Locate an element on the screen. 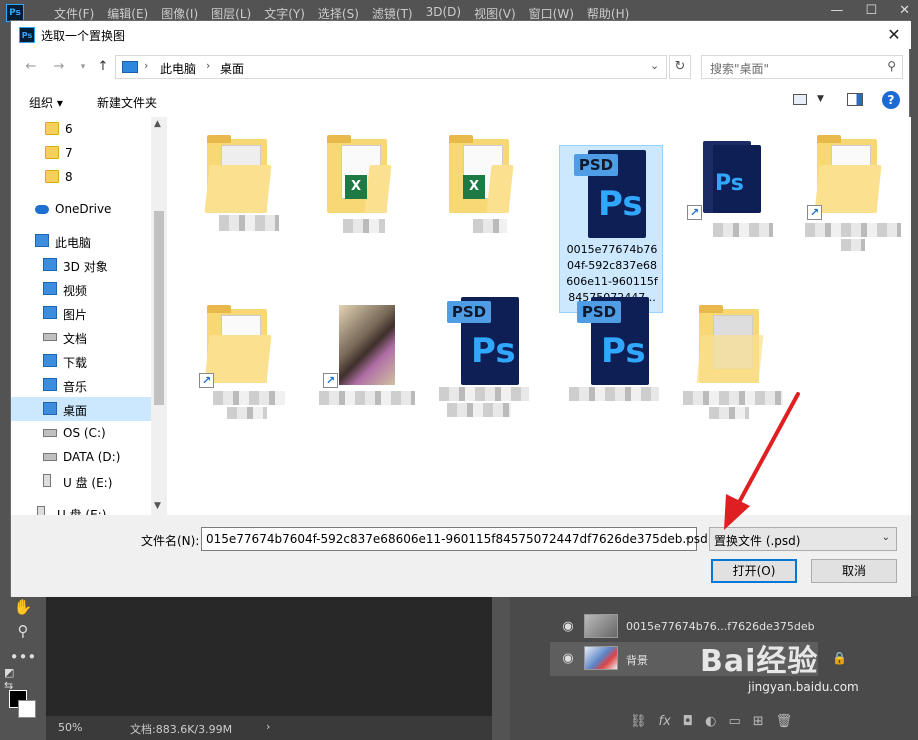  trash-icon: 🗑 is located at coordinates (784, 721).